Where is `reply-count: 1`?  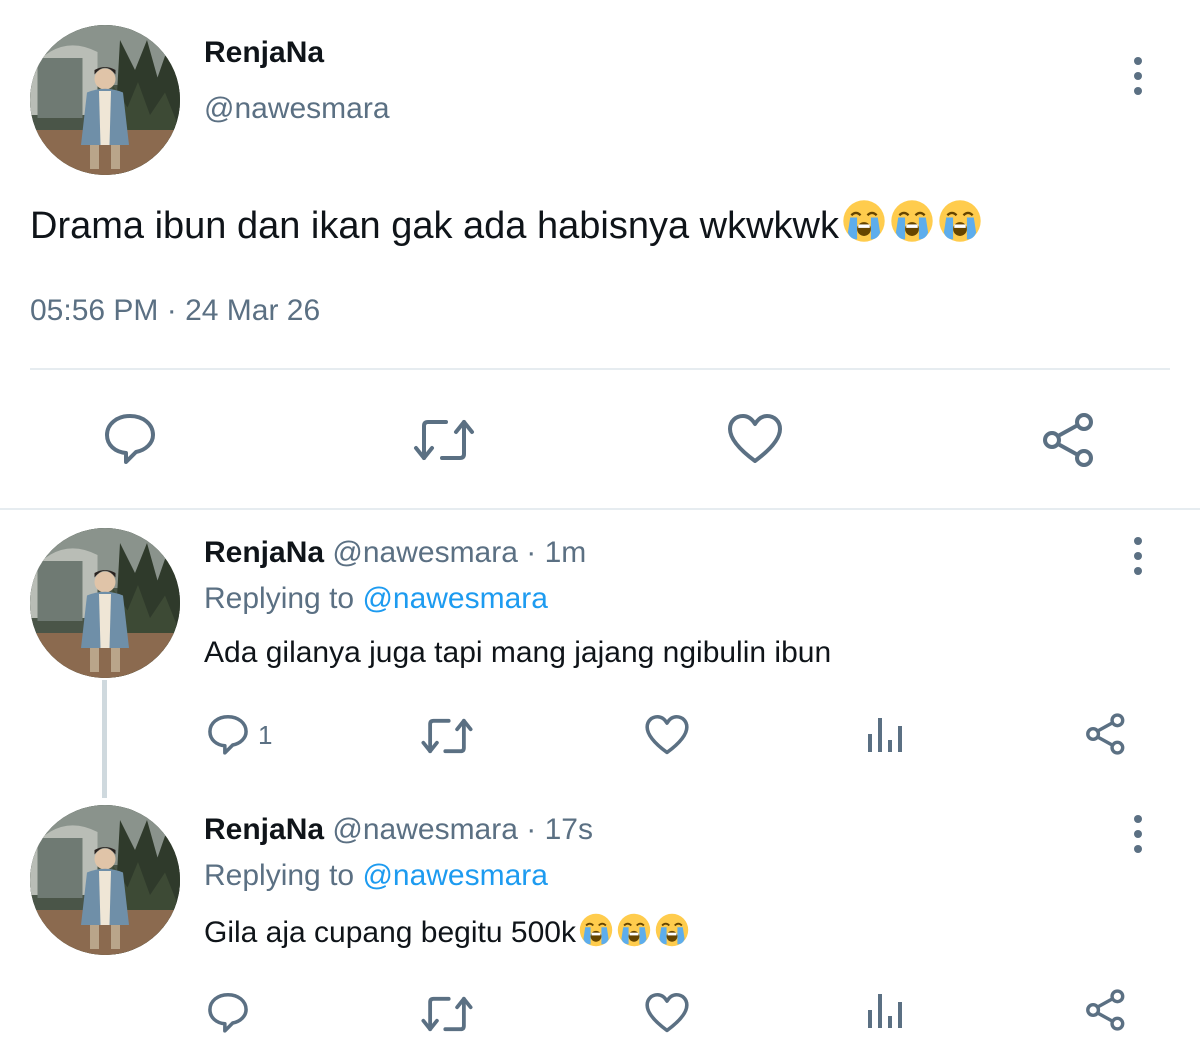
reply-count: 1 is located at coordinates (265, 735).